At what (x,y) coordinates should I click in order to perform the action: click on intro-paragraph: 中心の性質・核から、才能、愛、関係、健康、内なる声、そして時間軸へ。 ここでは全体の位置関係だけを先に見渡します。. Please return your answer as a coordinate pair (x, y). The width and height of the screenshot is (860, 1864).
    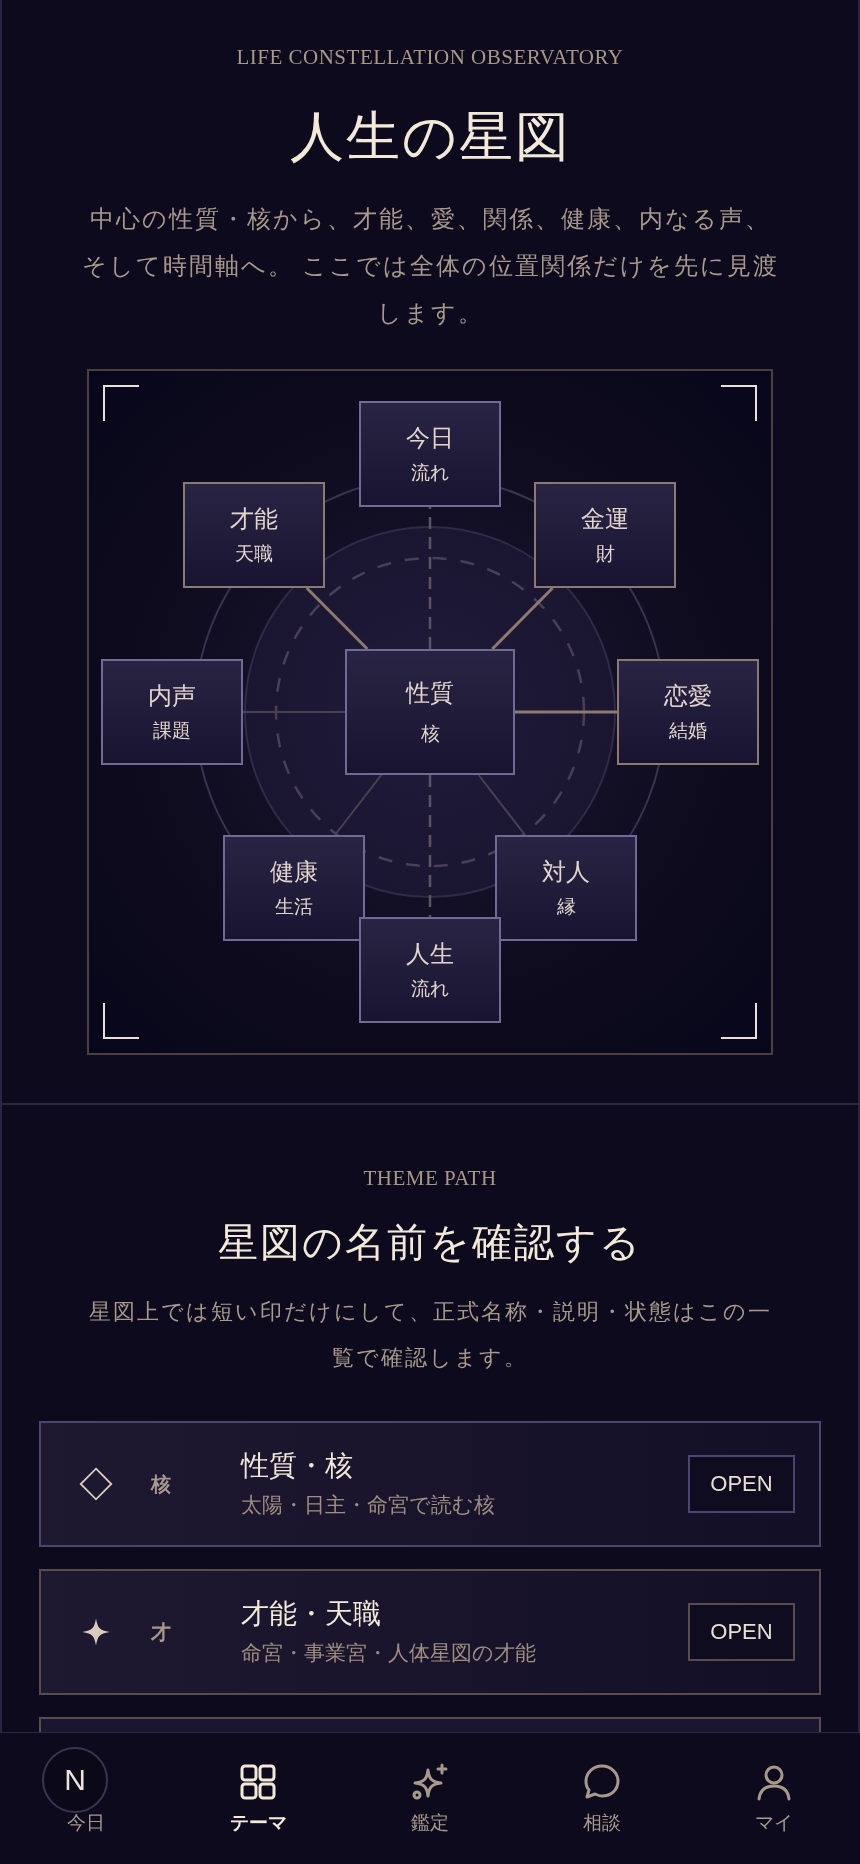
    Looking at the image, I should click on (430, 266).